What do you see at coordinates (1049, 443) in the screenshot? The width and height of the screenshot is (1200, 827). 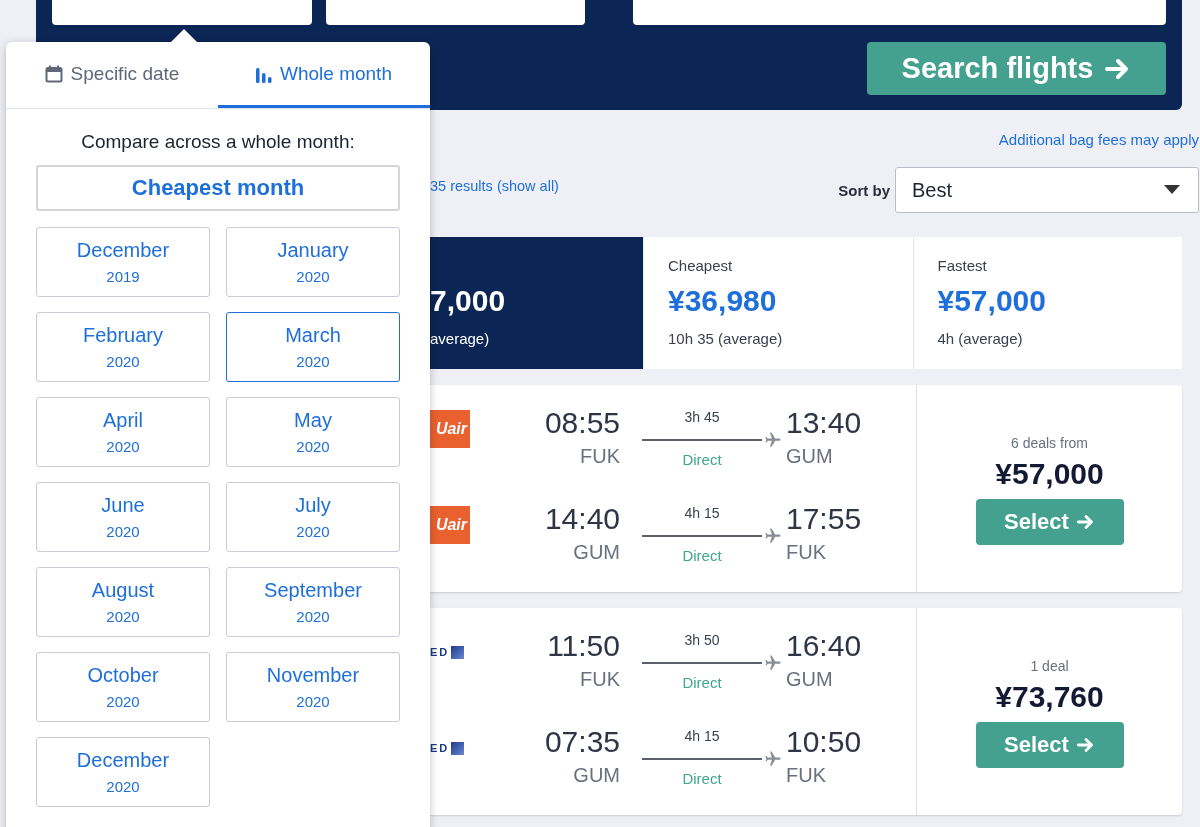 I see `deals-count: 6 deals from` at bounding box center [1049, 443].